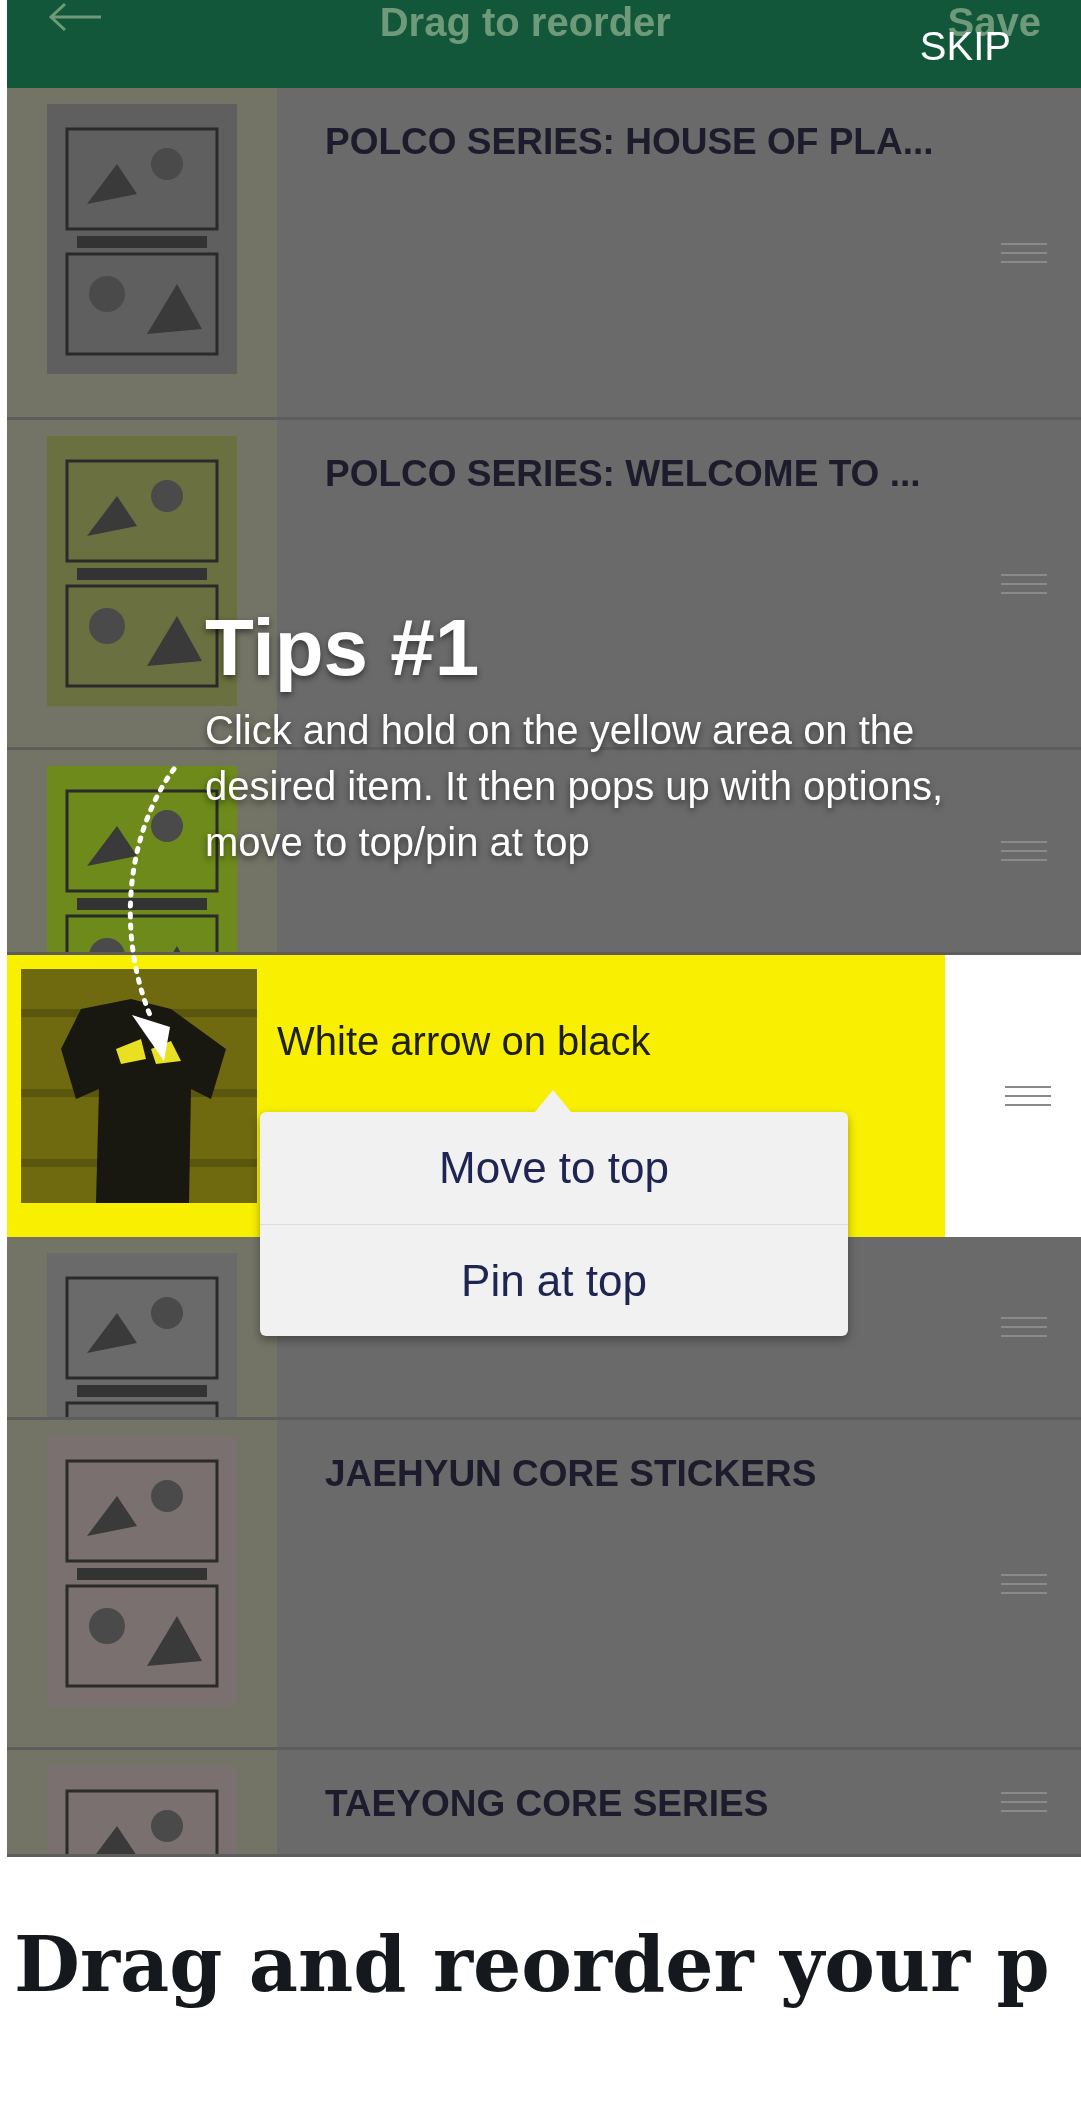 This screenshot has width=1081, height=2126. What do you see at coordinates (575, 786) in the screenshot?
I see `tip-text: Click and hold on the yellow area on the desired item. It then pops up with options, move to top/pin at top` at bounding box center [575, 786].